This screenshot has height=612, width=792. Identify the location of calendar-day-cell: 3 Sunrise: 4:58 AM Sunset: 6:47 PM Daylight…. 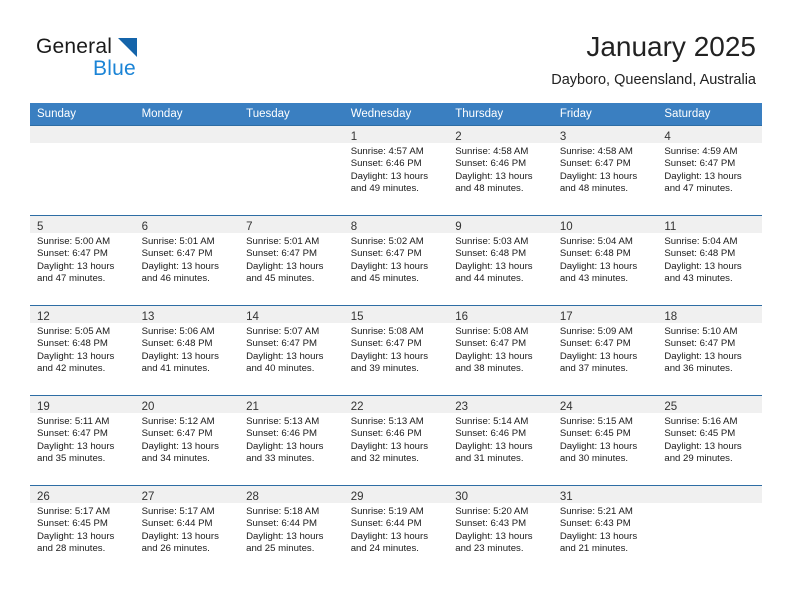
(605, 170).